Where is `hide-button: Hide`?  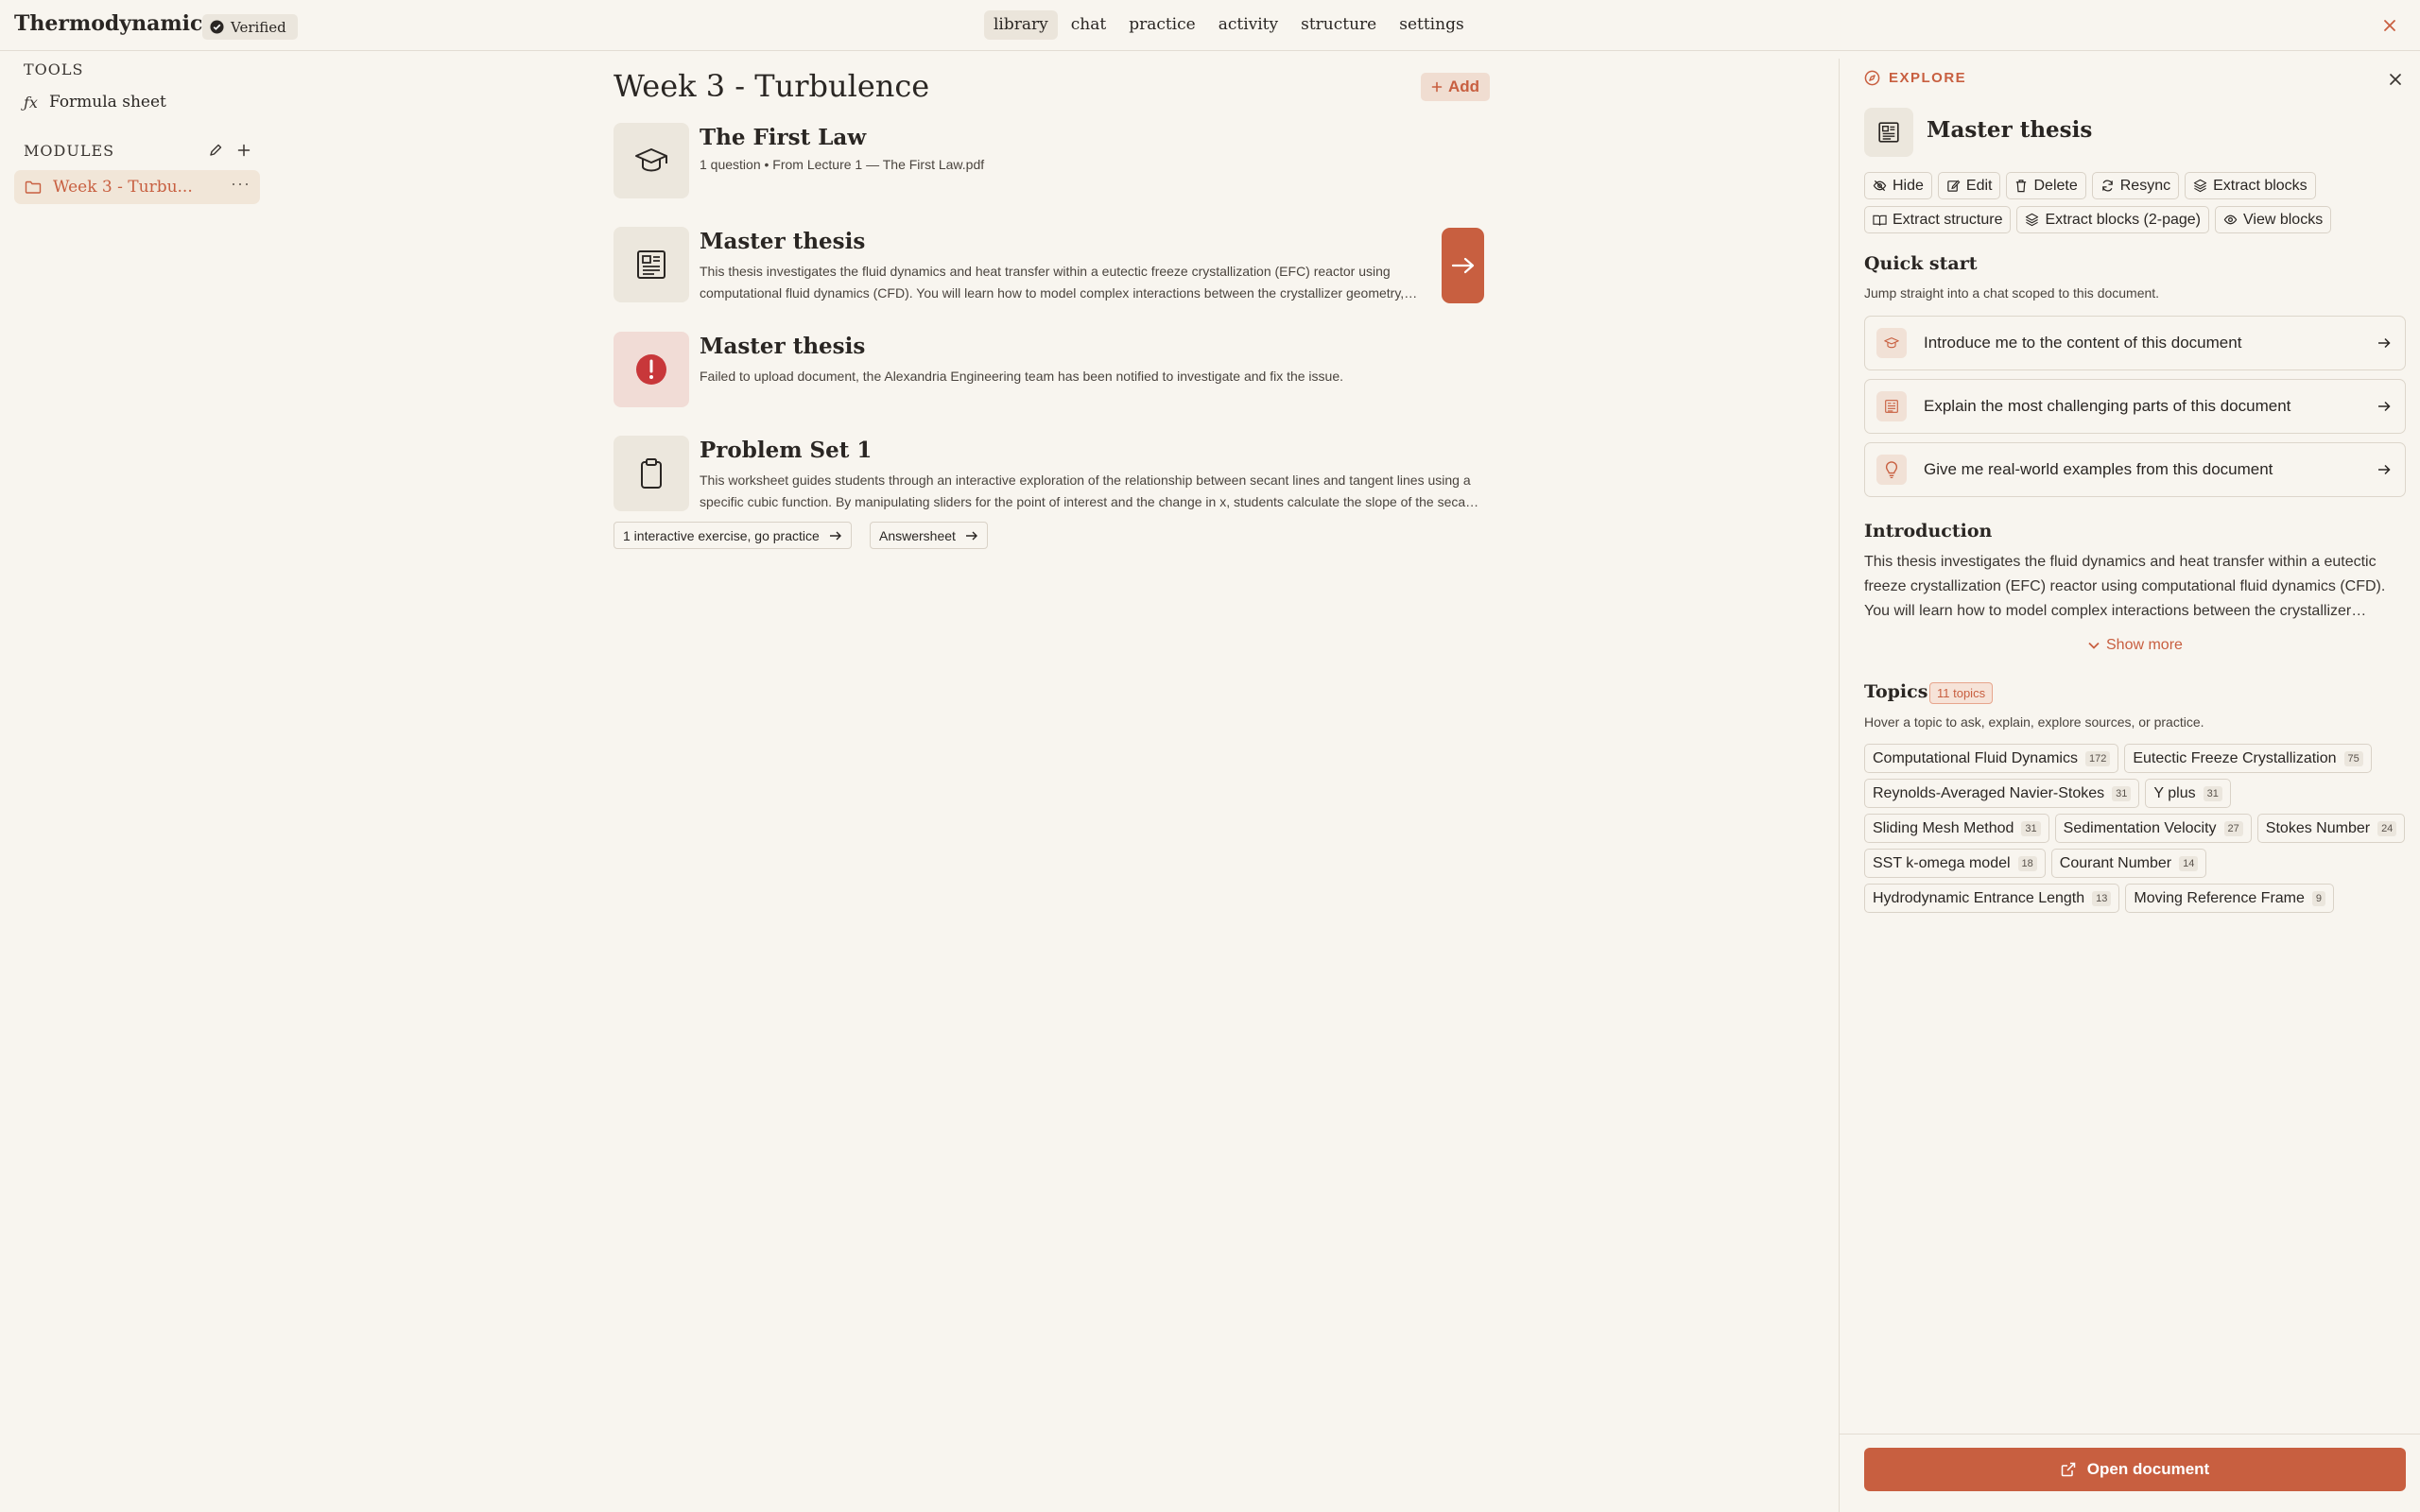 hide-button: Hide is located at coordinates (1898, 185).